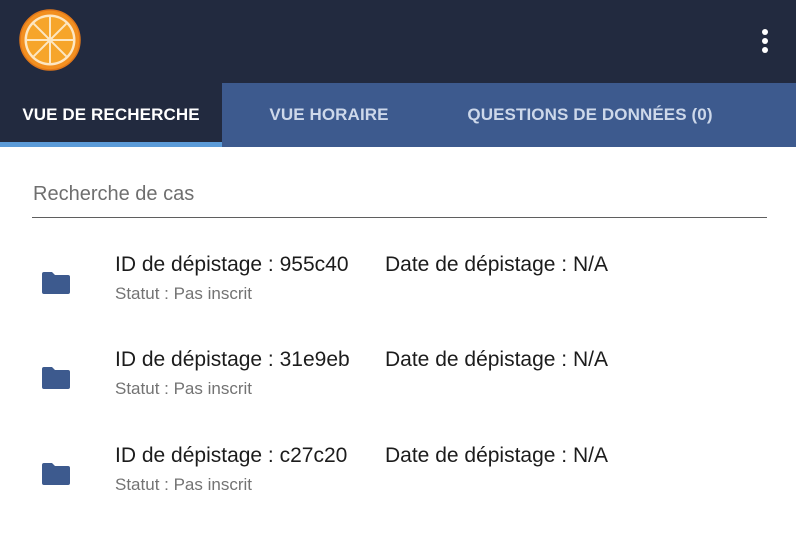 The width and height of the screenshot is (796, 534). What do you see at coordinates (231, 455) in the screenshot?
I see `case-screening-id: ID de dépistage : c27c20` at bounding box center [231, 455].